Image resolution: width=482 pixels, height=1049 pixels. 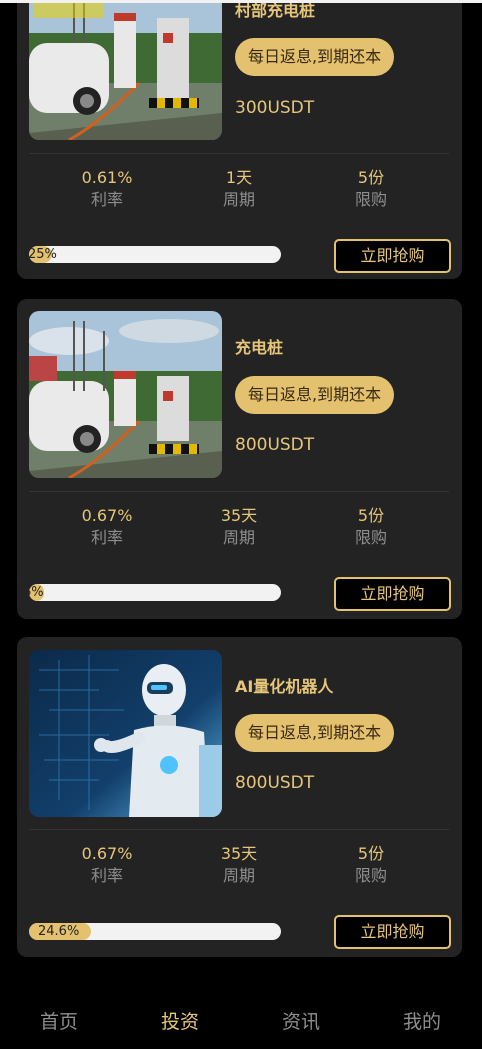 I want to click on product-name: AI量化机器人, so click(x=284, y=686).